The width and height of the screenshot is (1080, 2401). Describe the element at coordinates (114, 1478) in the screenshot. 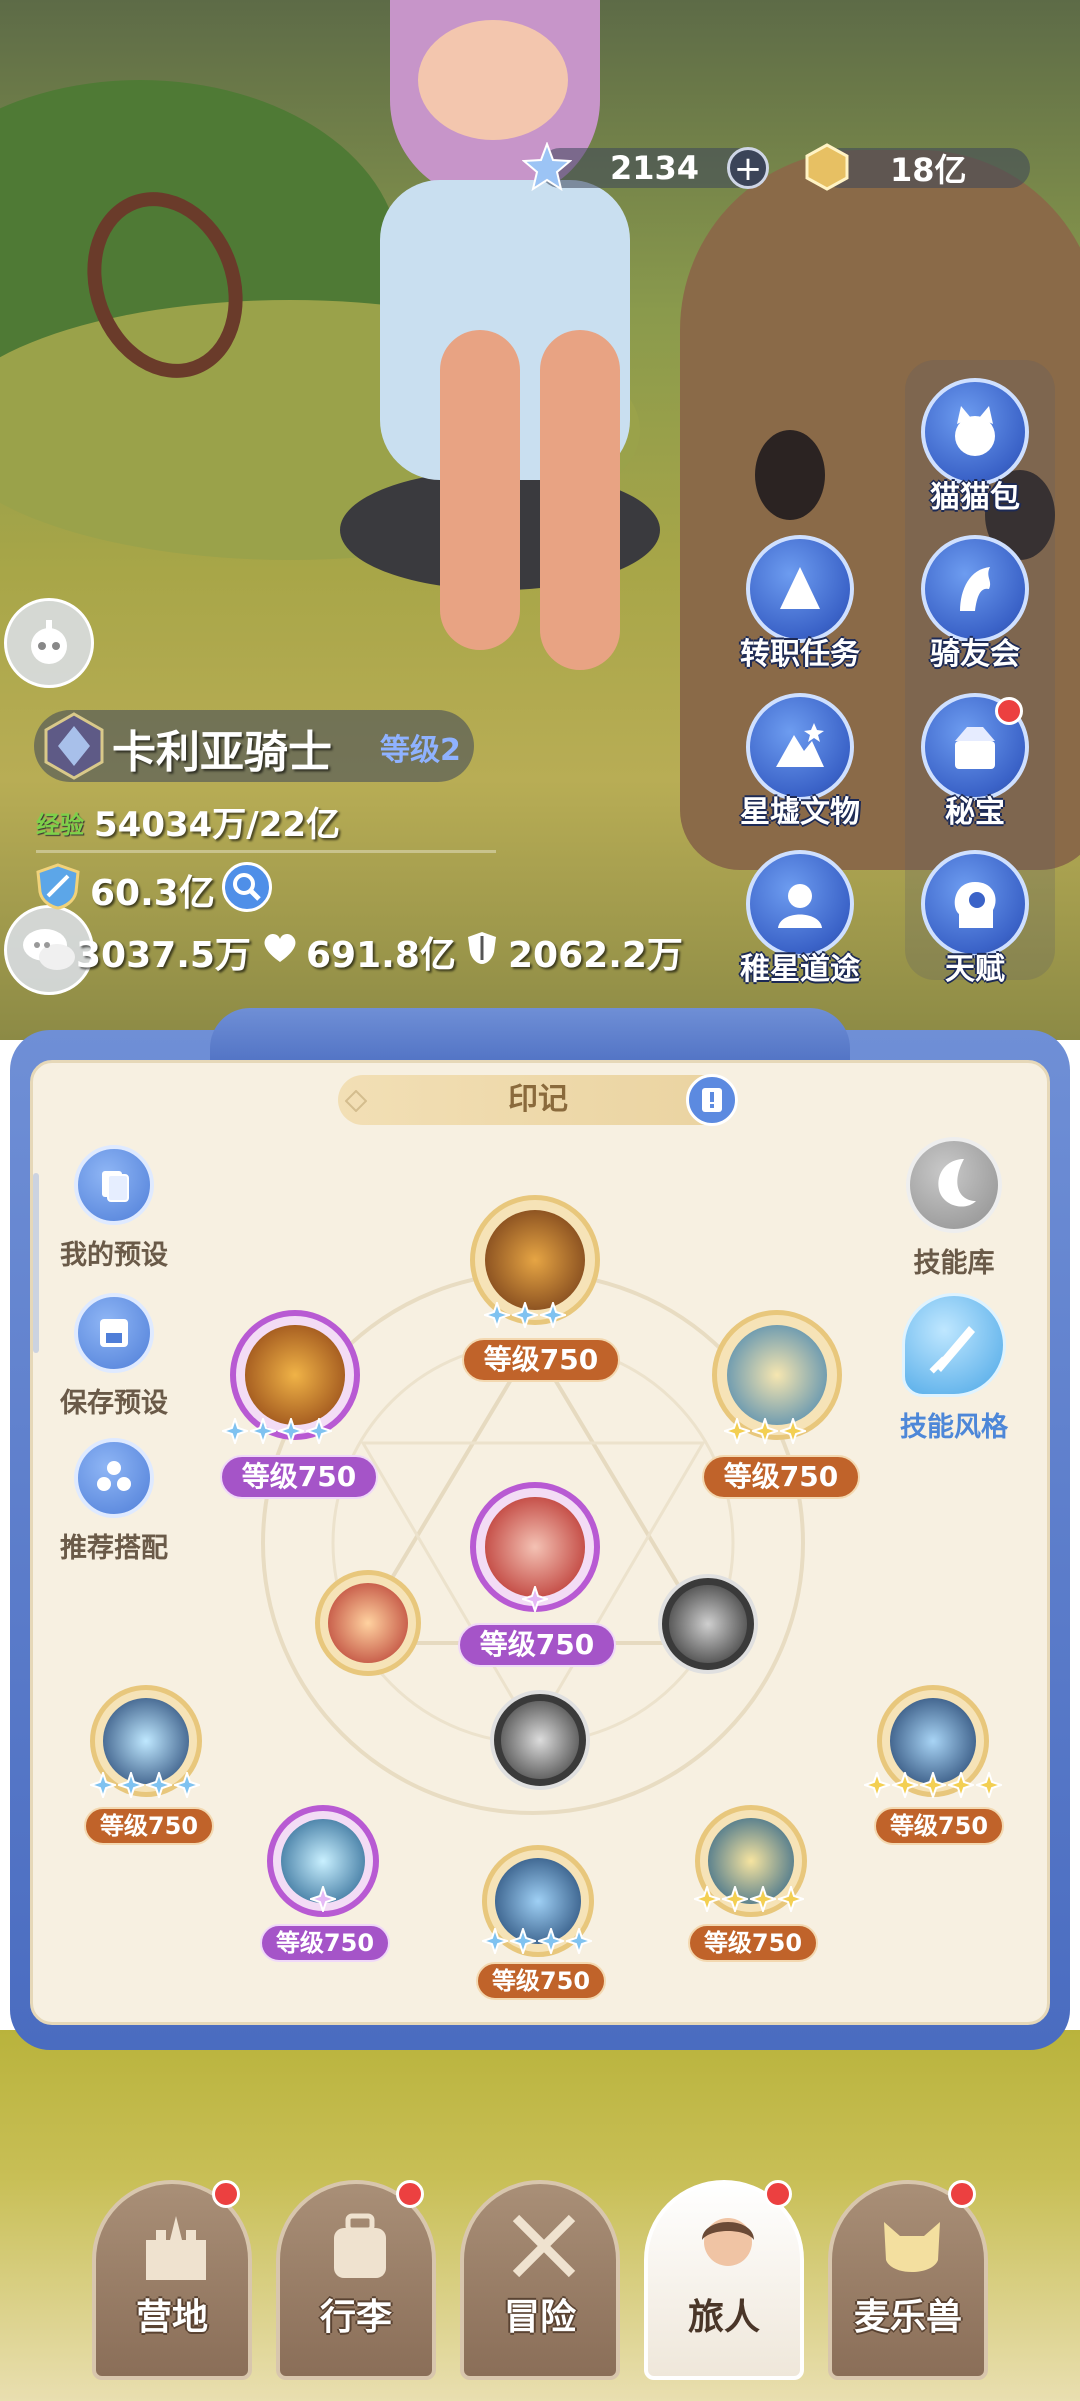

I see `recommend-icon` at that location.